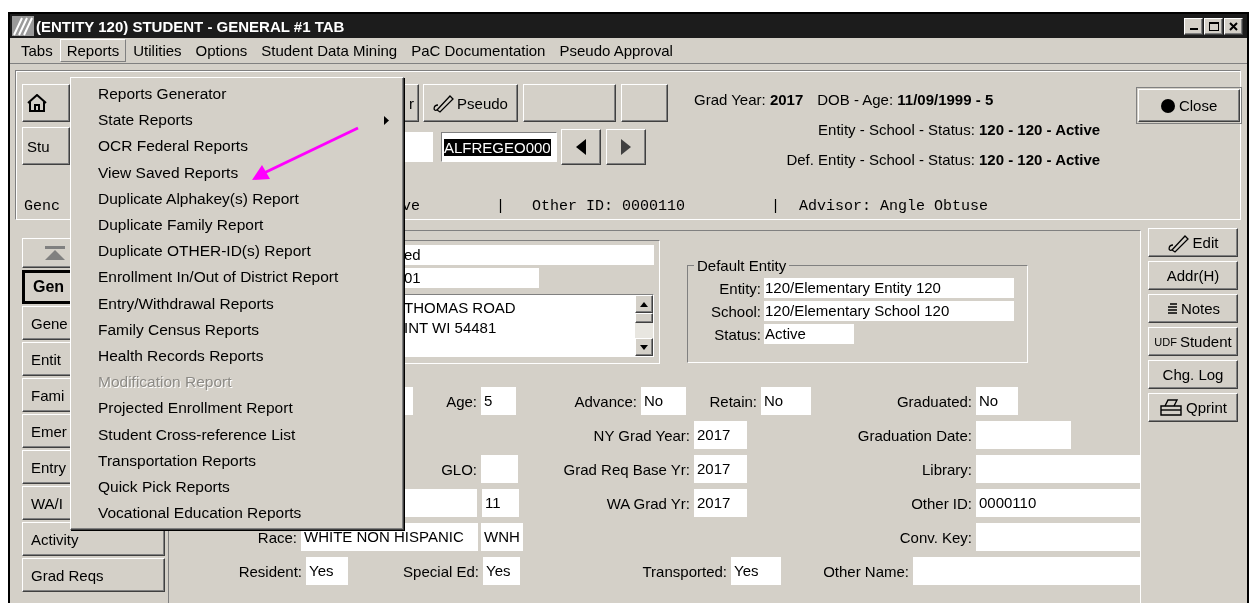  I want to click on field-label: Advance:, so click(605, 401).